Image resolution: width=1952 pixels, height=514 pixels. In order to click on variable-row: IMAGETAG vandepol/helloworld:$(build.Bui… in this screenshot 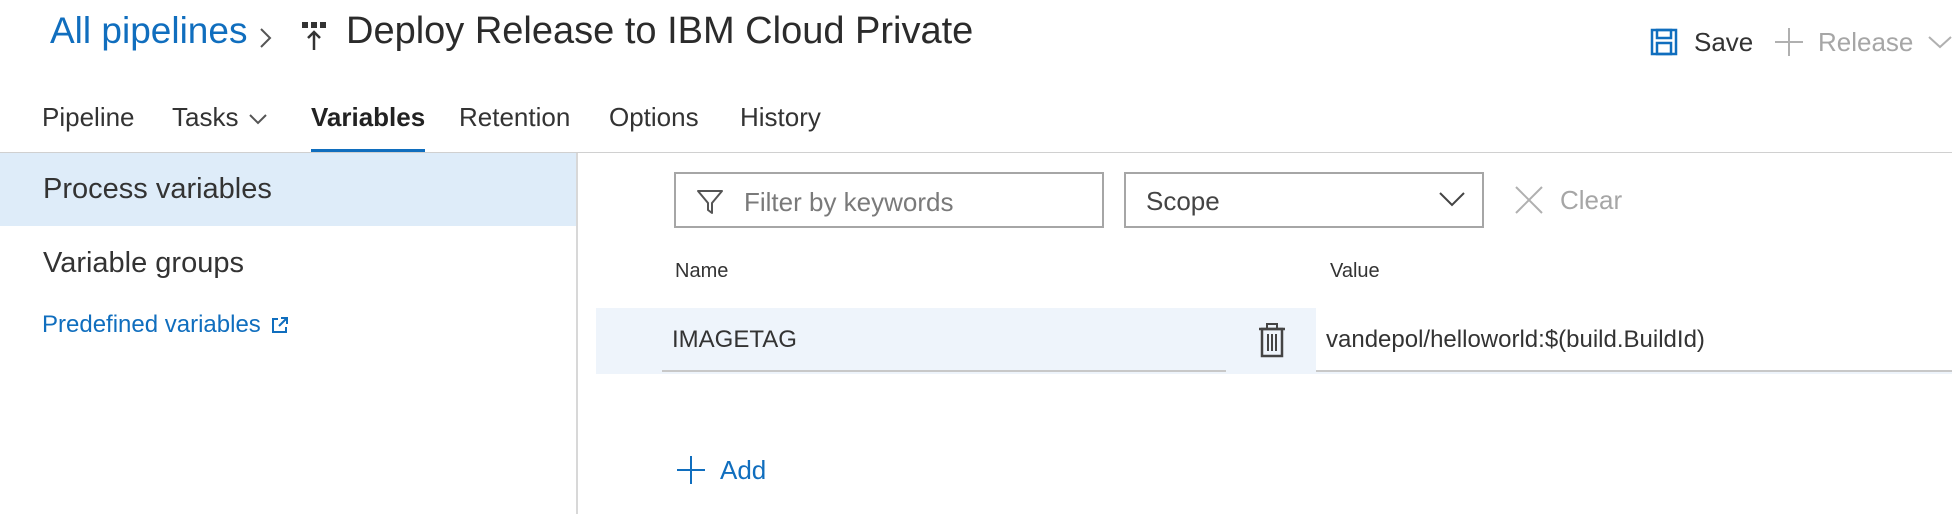, I will do `click(1274, 341)`.